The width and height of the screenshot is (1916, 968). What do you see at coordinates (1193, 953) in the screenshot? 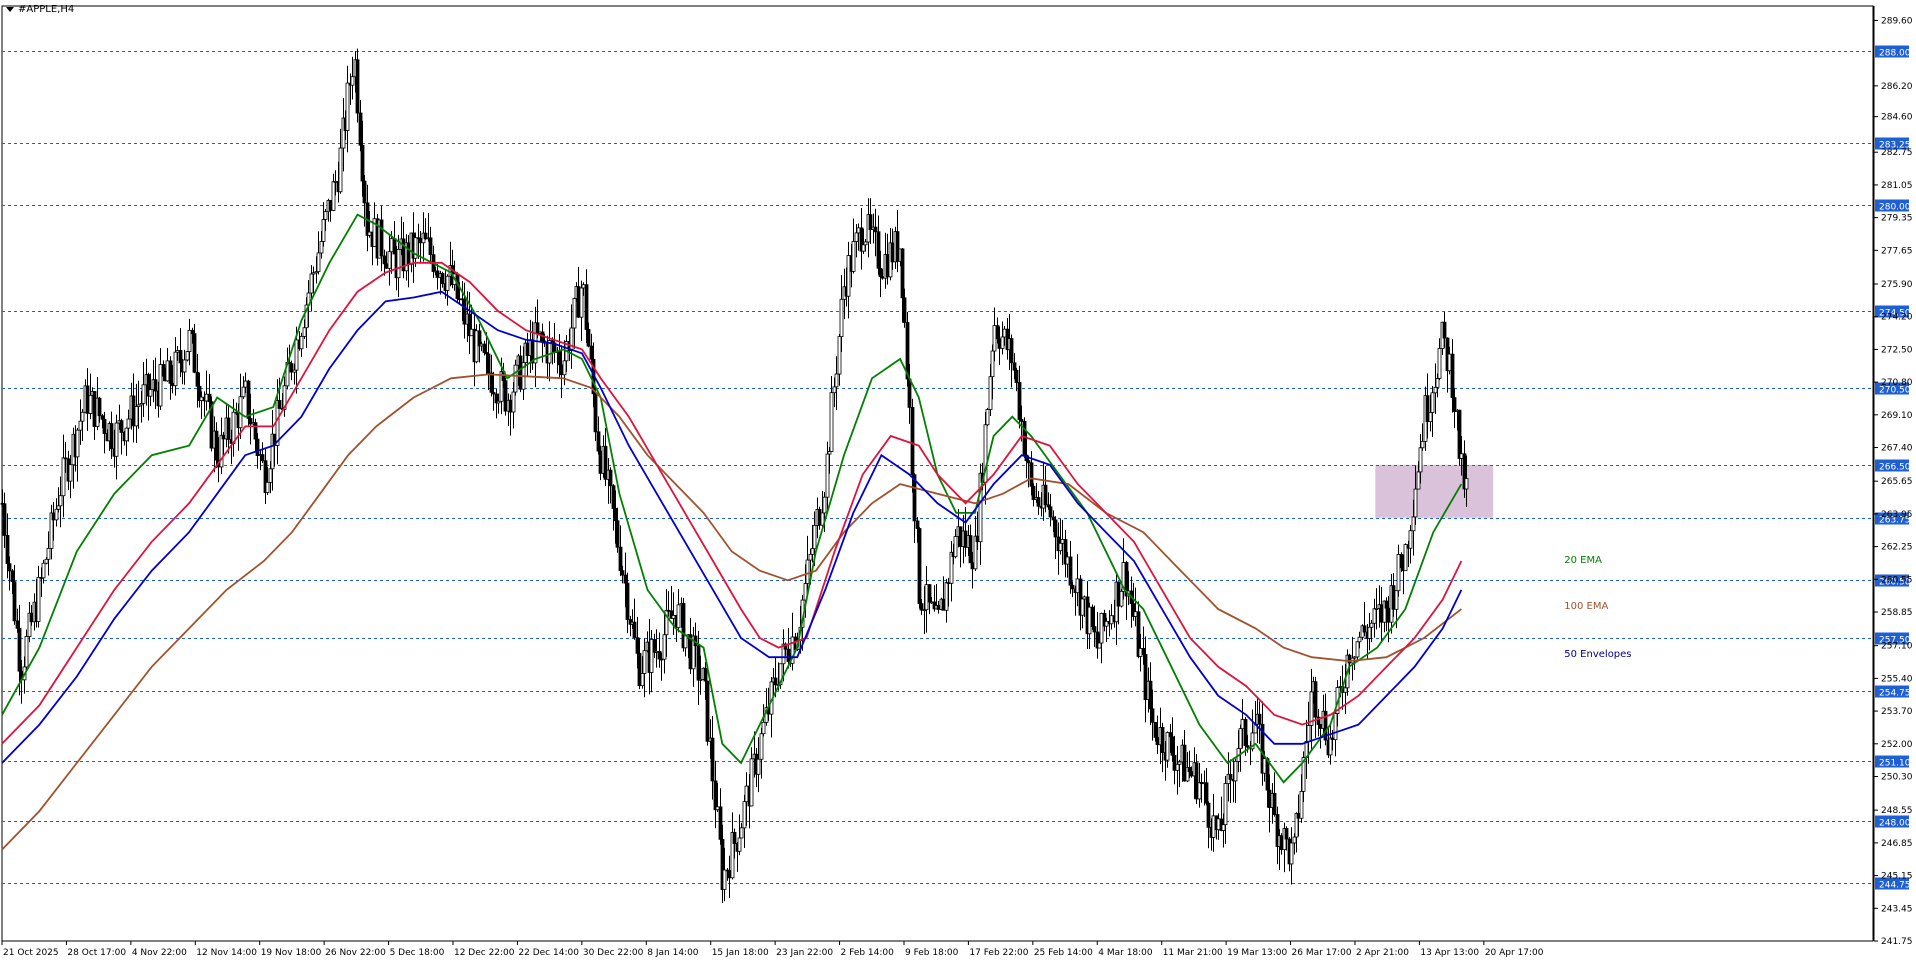
I see `x-tick-label: 11 Mar 21:00` at bounding box center [1193, 953].